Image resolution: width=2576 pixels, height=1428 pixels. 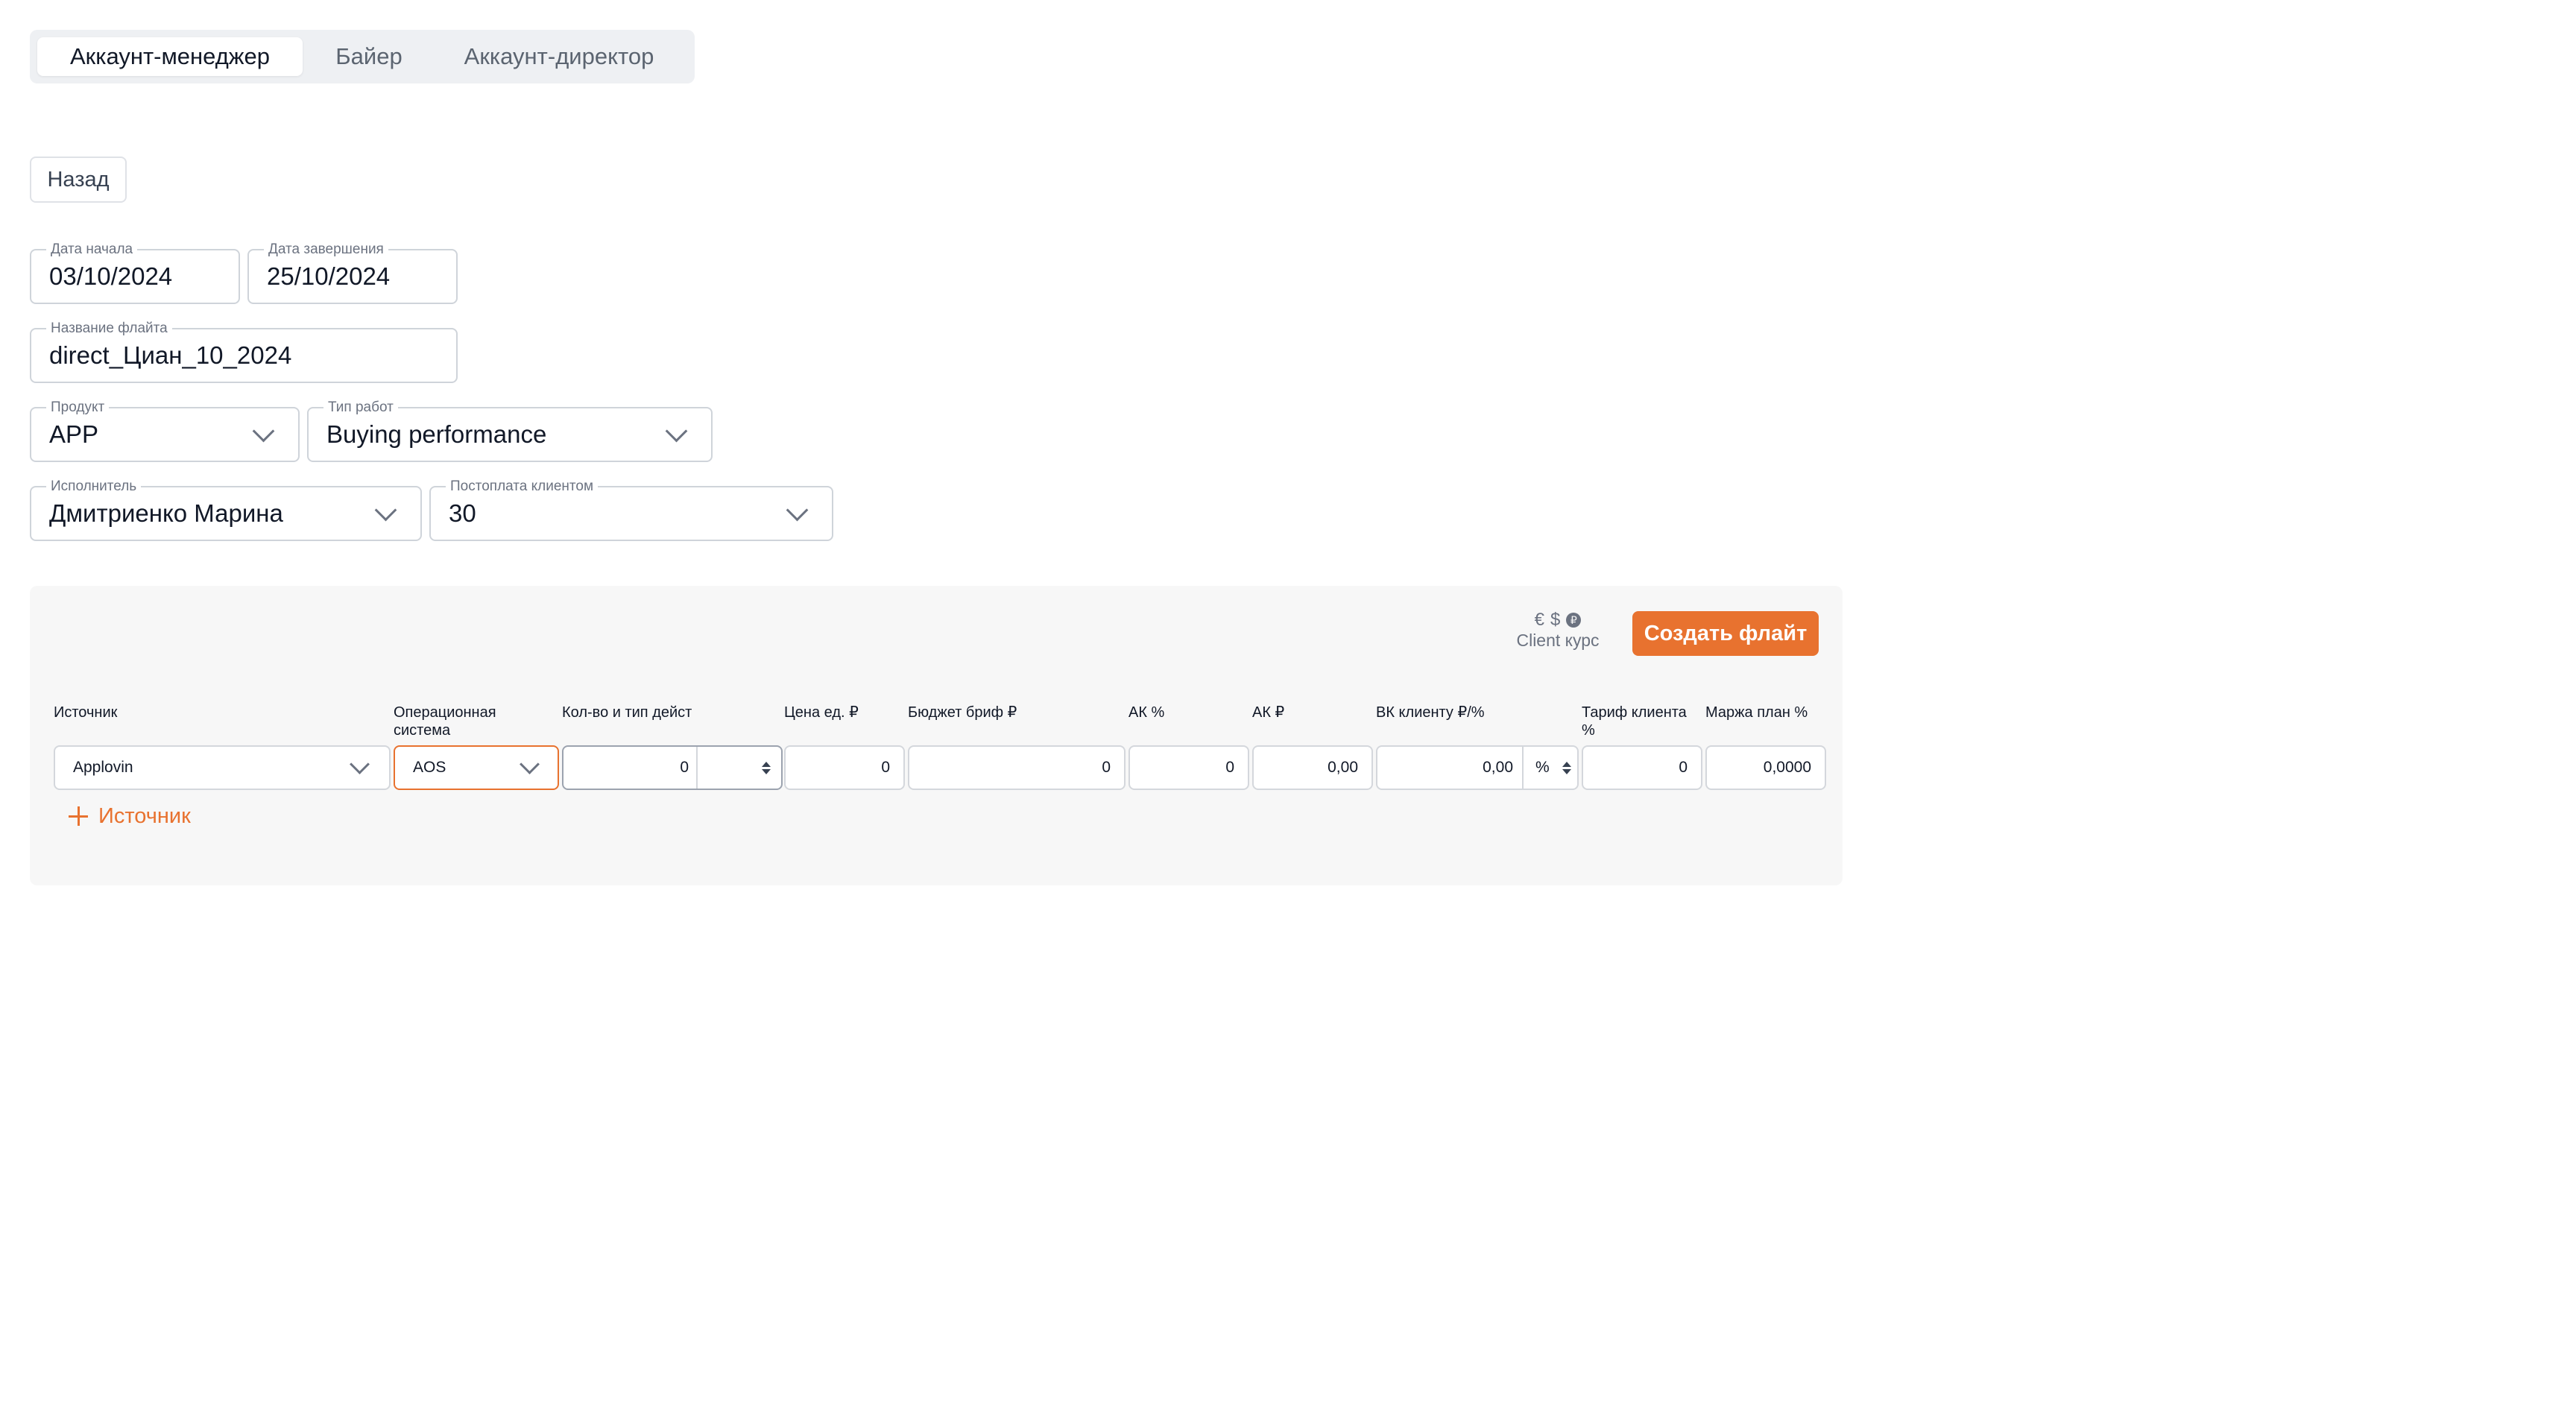 What do you see at coordinates (1343, 767) in the screenshot?
I see `ak-rub-value: 0,00` at bounding box center [1343, 767].